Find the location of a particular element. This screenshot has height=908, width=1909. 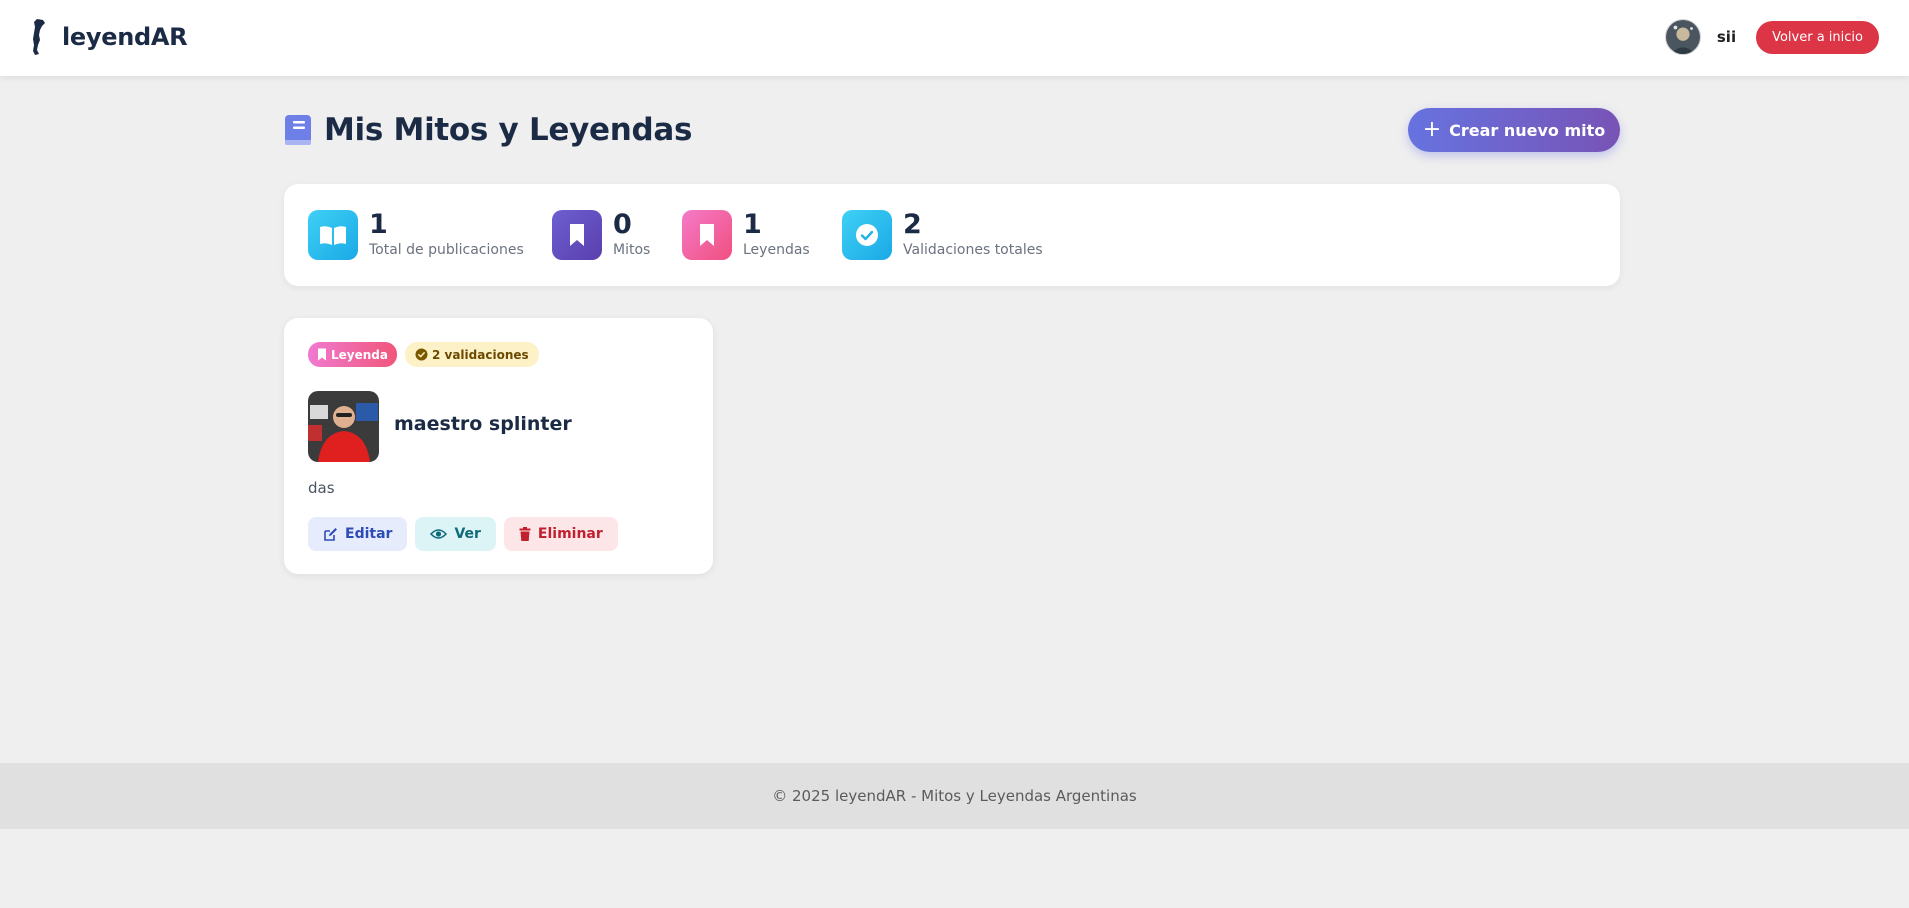

create-myth-button: + Crear nuevo mito is located at coordinates (1514, 130).